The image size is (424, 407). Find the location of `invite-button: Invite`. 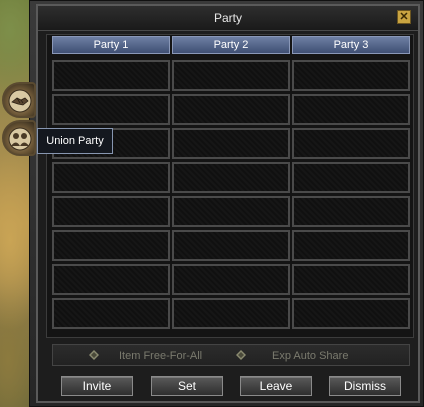

invite-button: Invite is located at coordinates (97, 386).